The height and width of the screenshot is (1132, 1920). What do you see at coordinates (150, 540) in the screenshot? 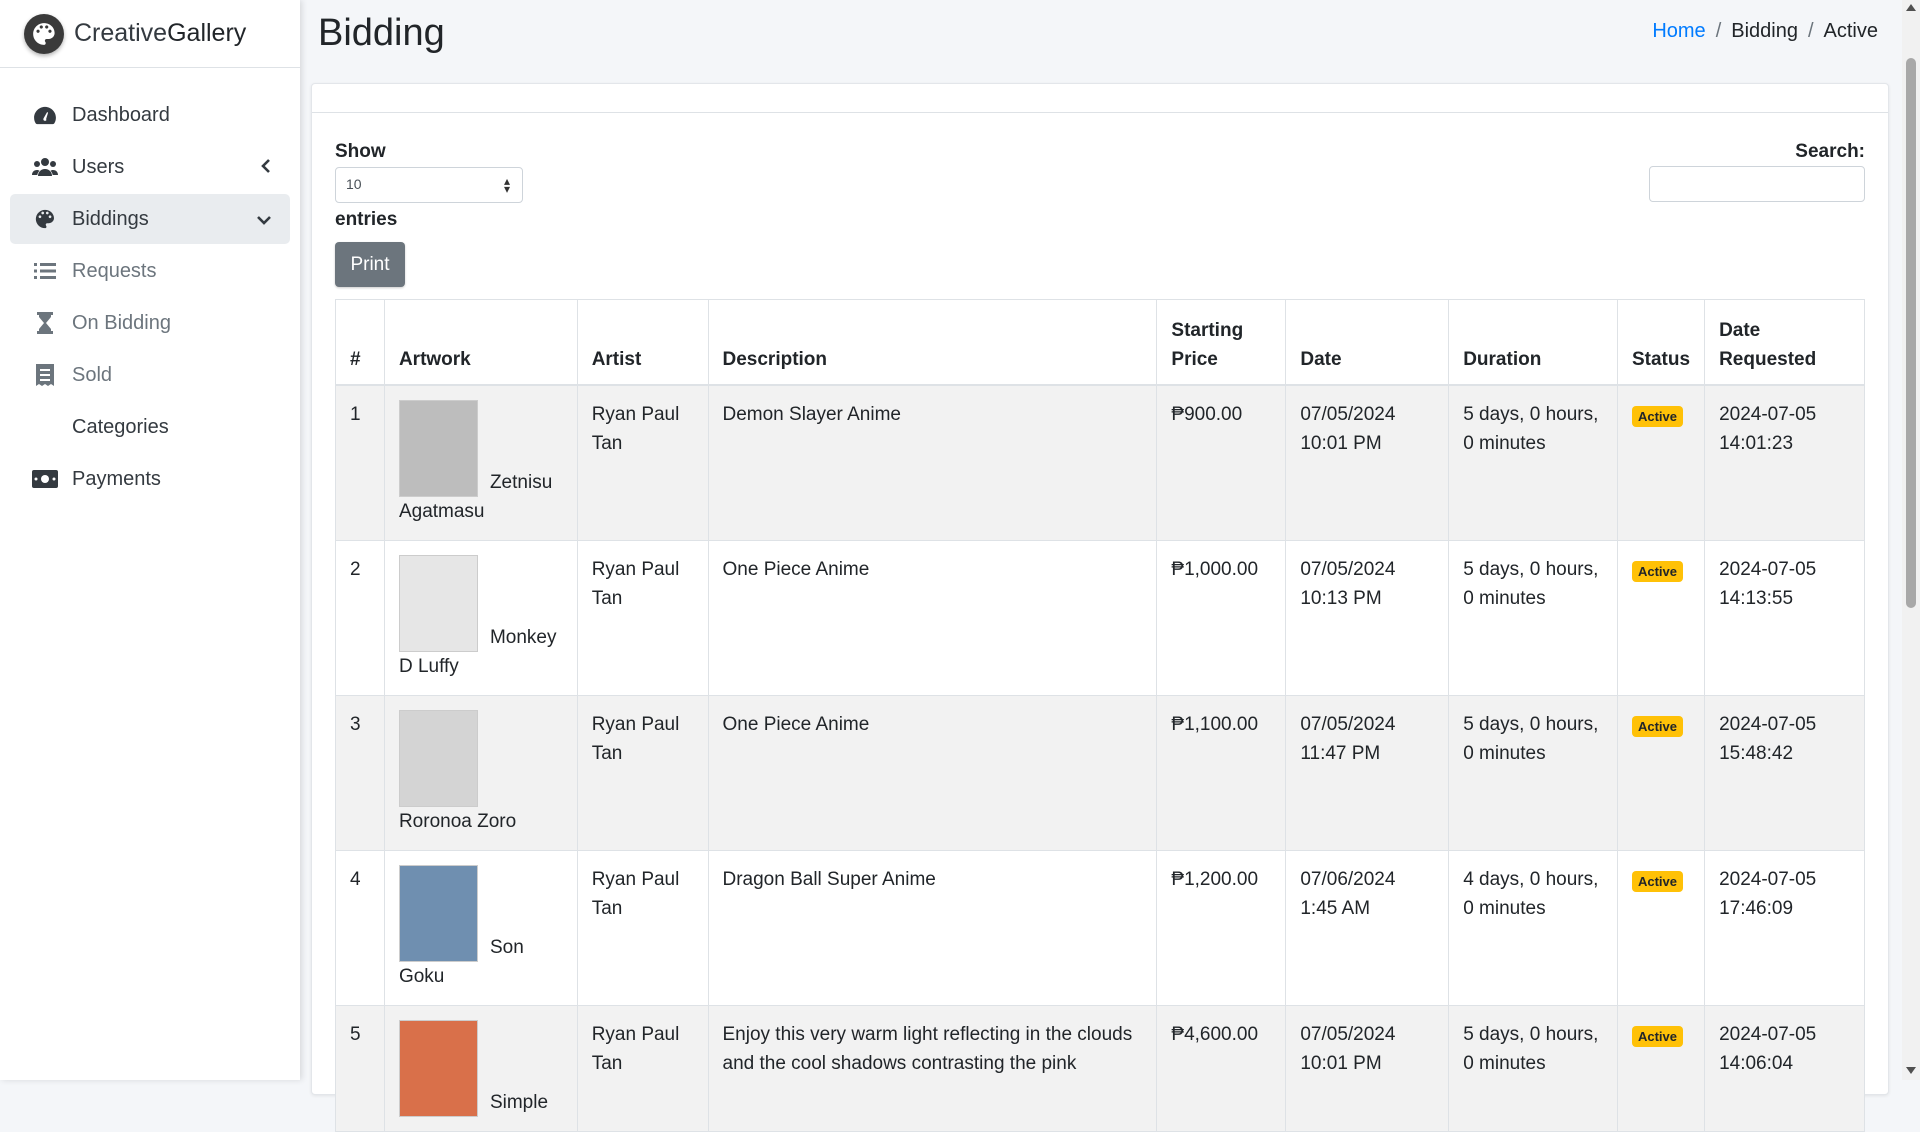
I see `sidebar: CreativeGallery Dashboard Users Biddings` at bounding box center [150, 540].